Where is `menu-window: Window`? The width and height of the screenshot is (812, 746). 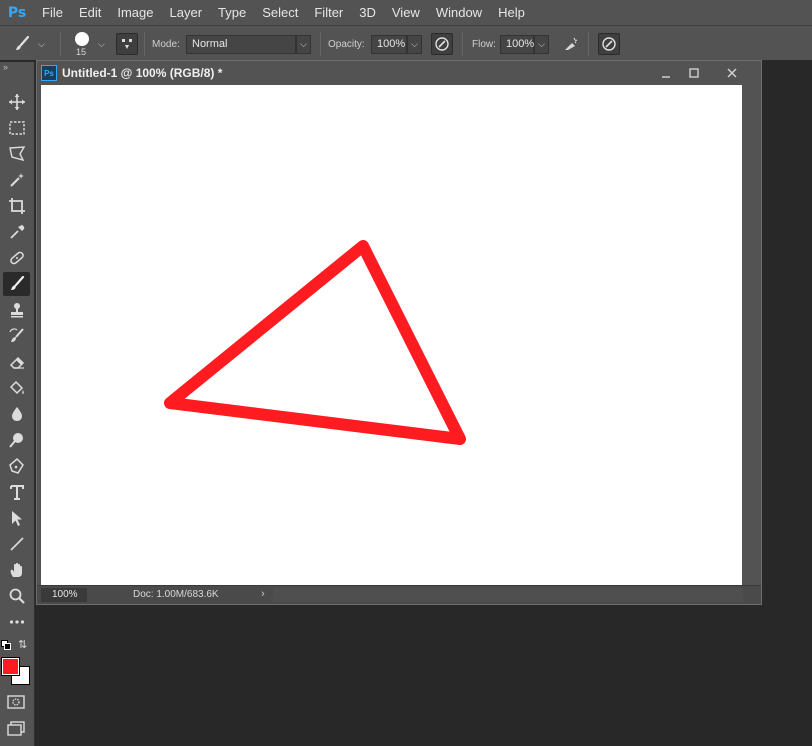 menu-window: Window is located at coordinates (459, 12).